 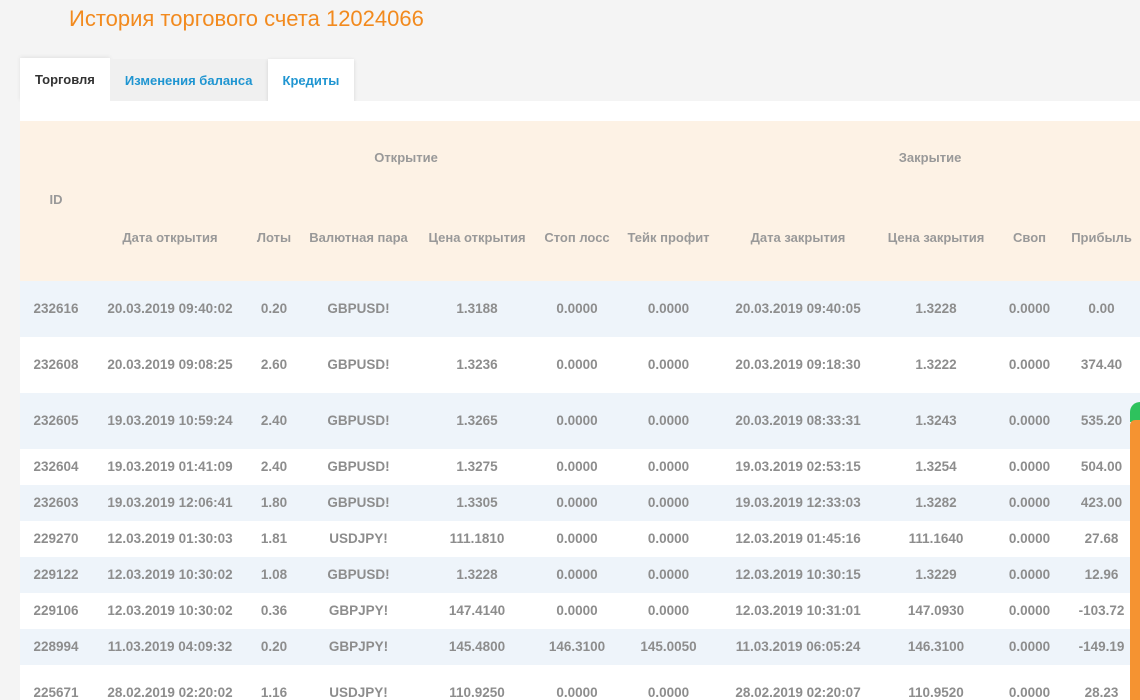 What do you see at coordinates (798, 502) in the screenshot?
I see `cell-close-date: 19.03.2019 12:33:03` at bounding box center [798, 502].